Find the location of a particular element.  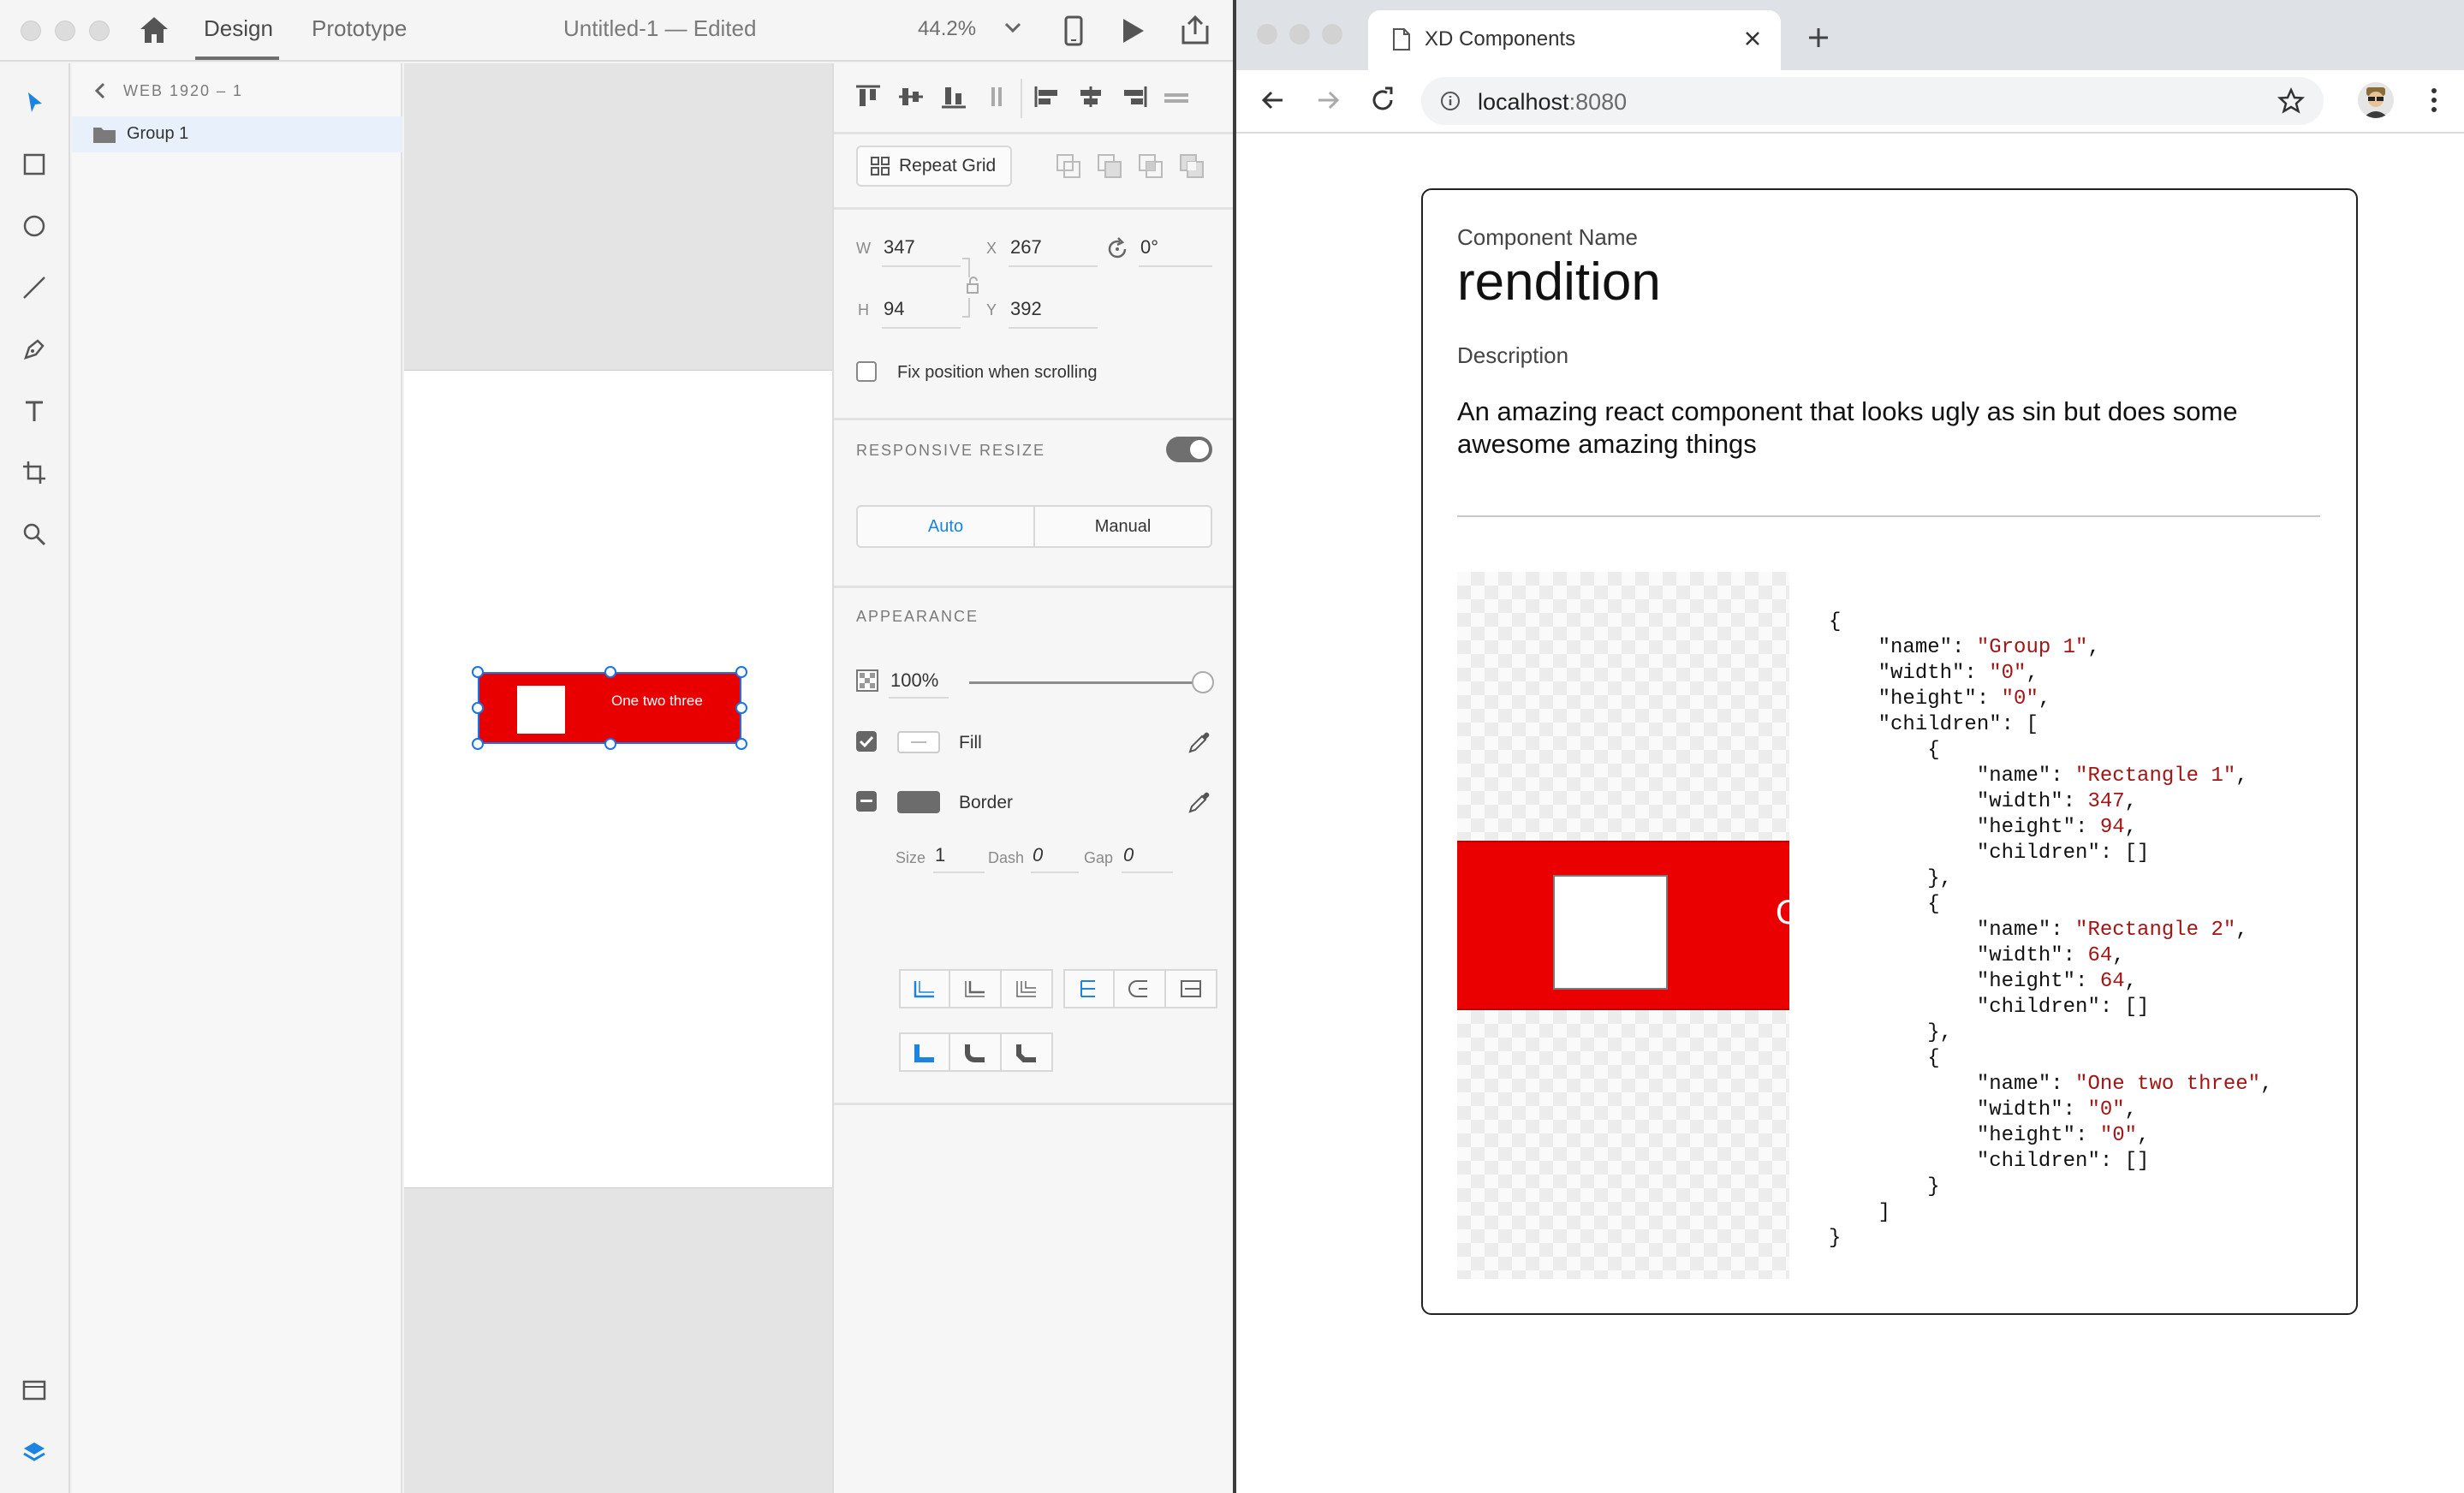

border-size-field: 1 is located at coordinates (940, 855).